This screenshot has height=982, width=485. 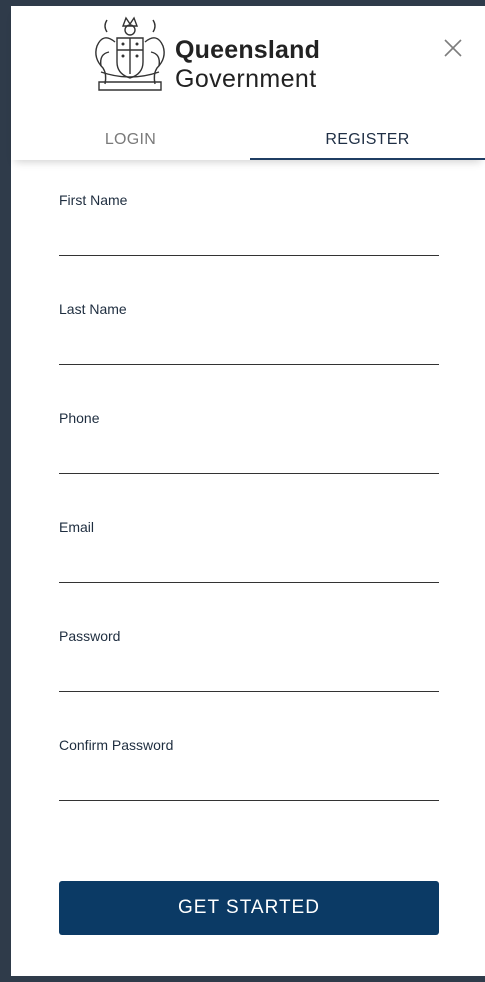 I want to click on queensland-government-logo: Queensland Government, so click(x=212, y=59).